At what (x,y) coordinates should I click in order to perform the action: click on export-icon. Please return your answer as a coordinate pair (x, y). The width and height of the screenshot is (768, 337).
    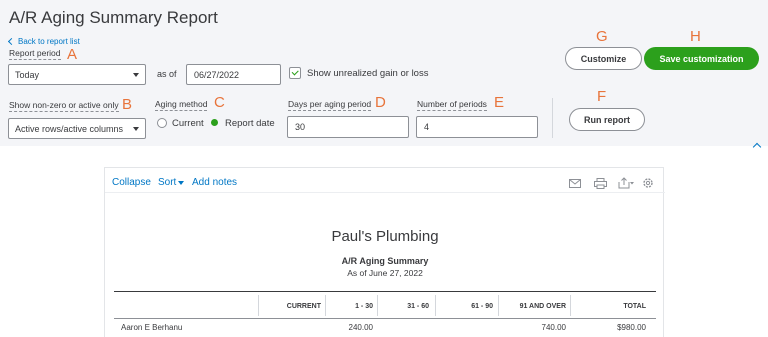
    Looking at the image, I should click on (626, 183).